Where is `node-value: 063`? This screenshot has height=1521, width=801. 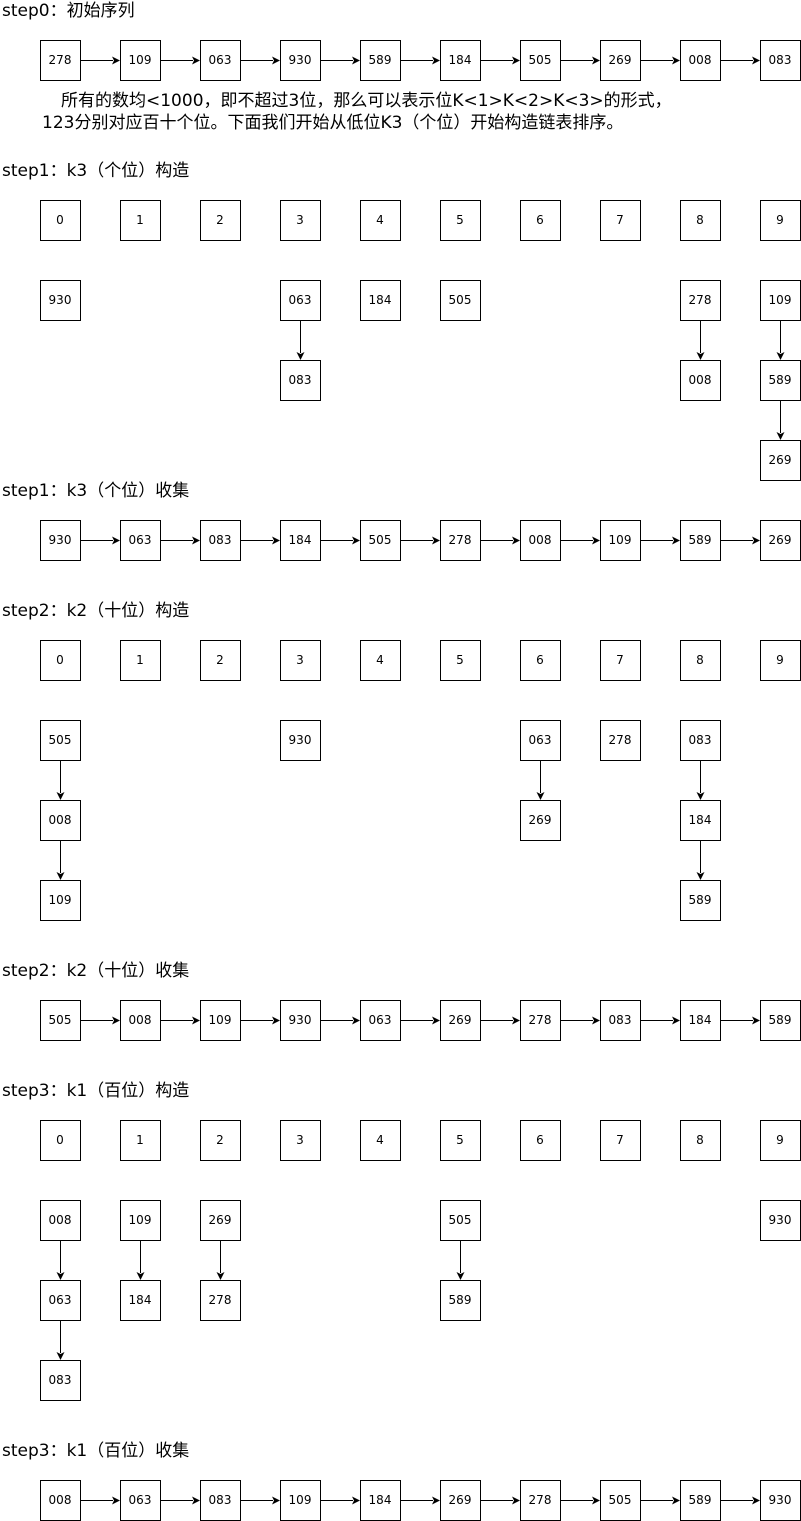
node-value: 063 is located at coordinates (220, 60).